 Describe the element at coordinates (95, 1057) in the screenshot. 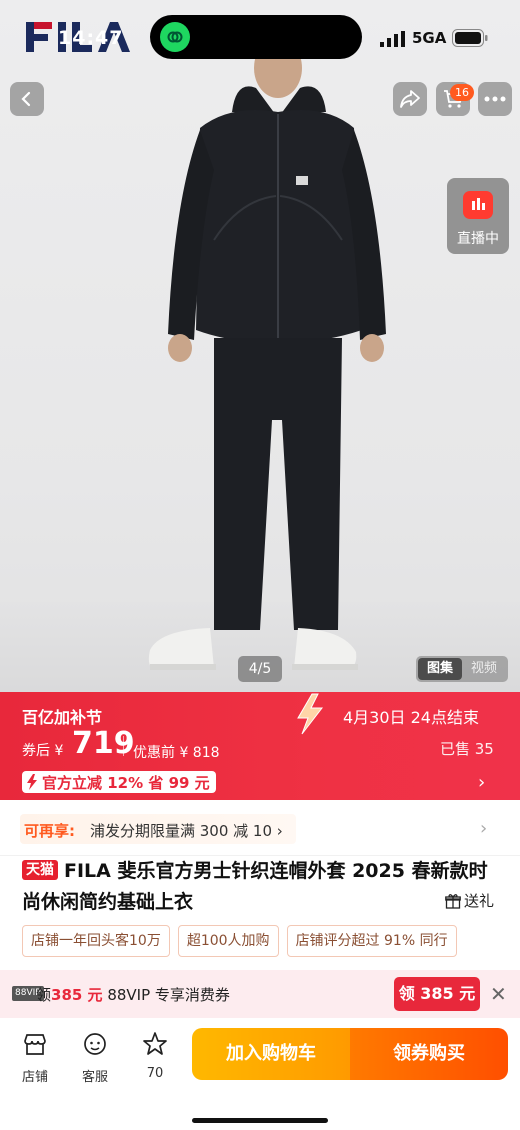

I see `customer-service-button: 客服` at that location.